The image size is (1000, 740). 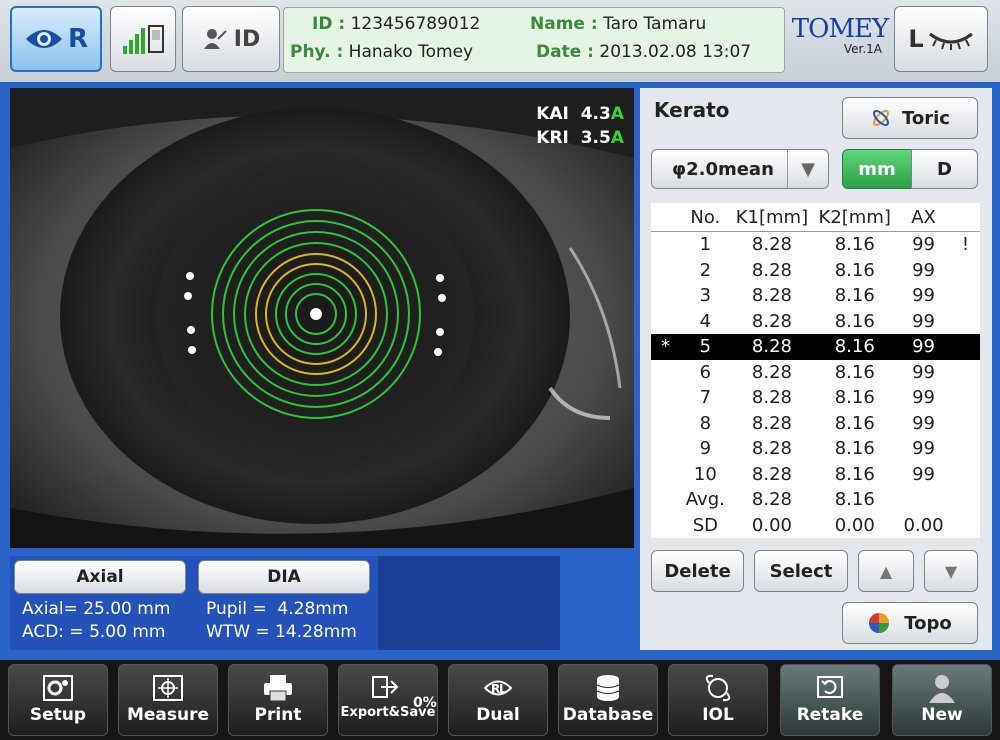 I want to click on measure-button: Measure, so click(x=168, y=700).